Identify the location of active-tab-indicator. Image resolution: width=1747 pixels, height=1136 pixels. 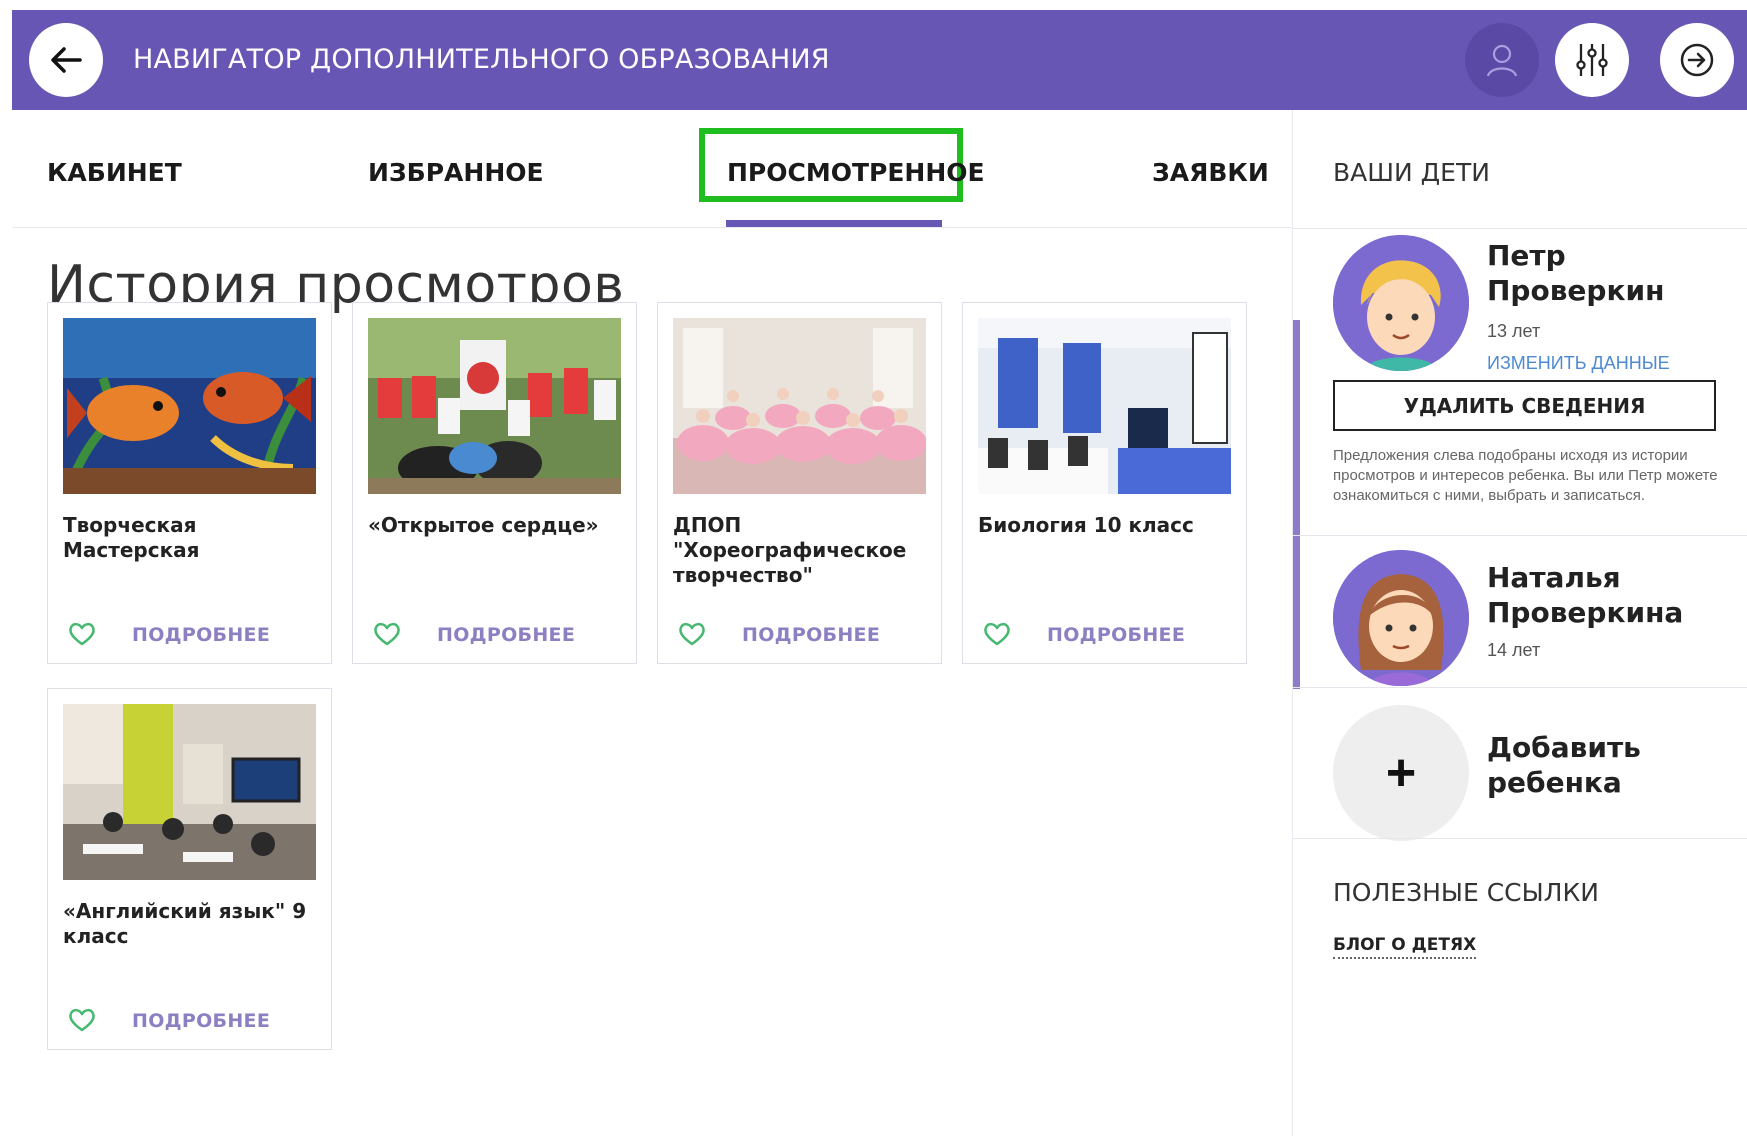
(834, 223).